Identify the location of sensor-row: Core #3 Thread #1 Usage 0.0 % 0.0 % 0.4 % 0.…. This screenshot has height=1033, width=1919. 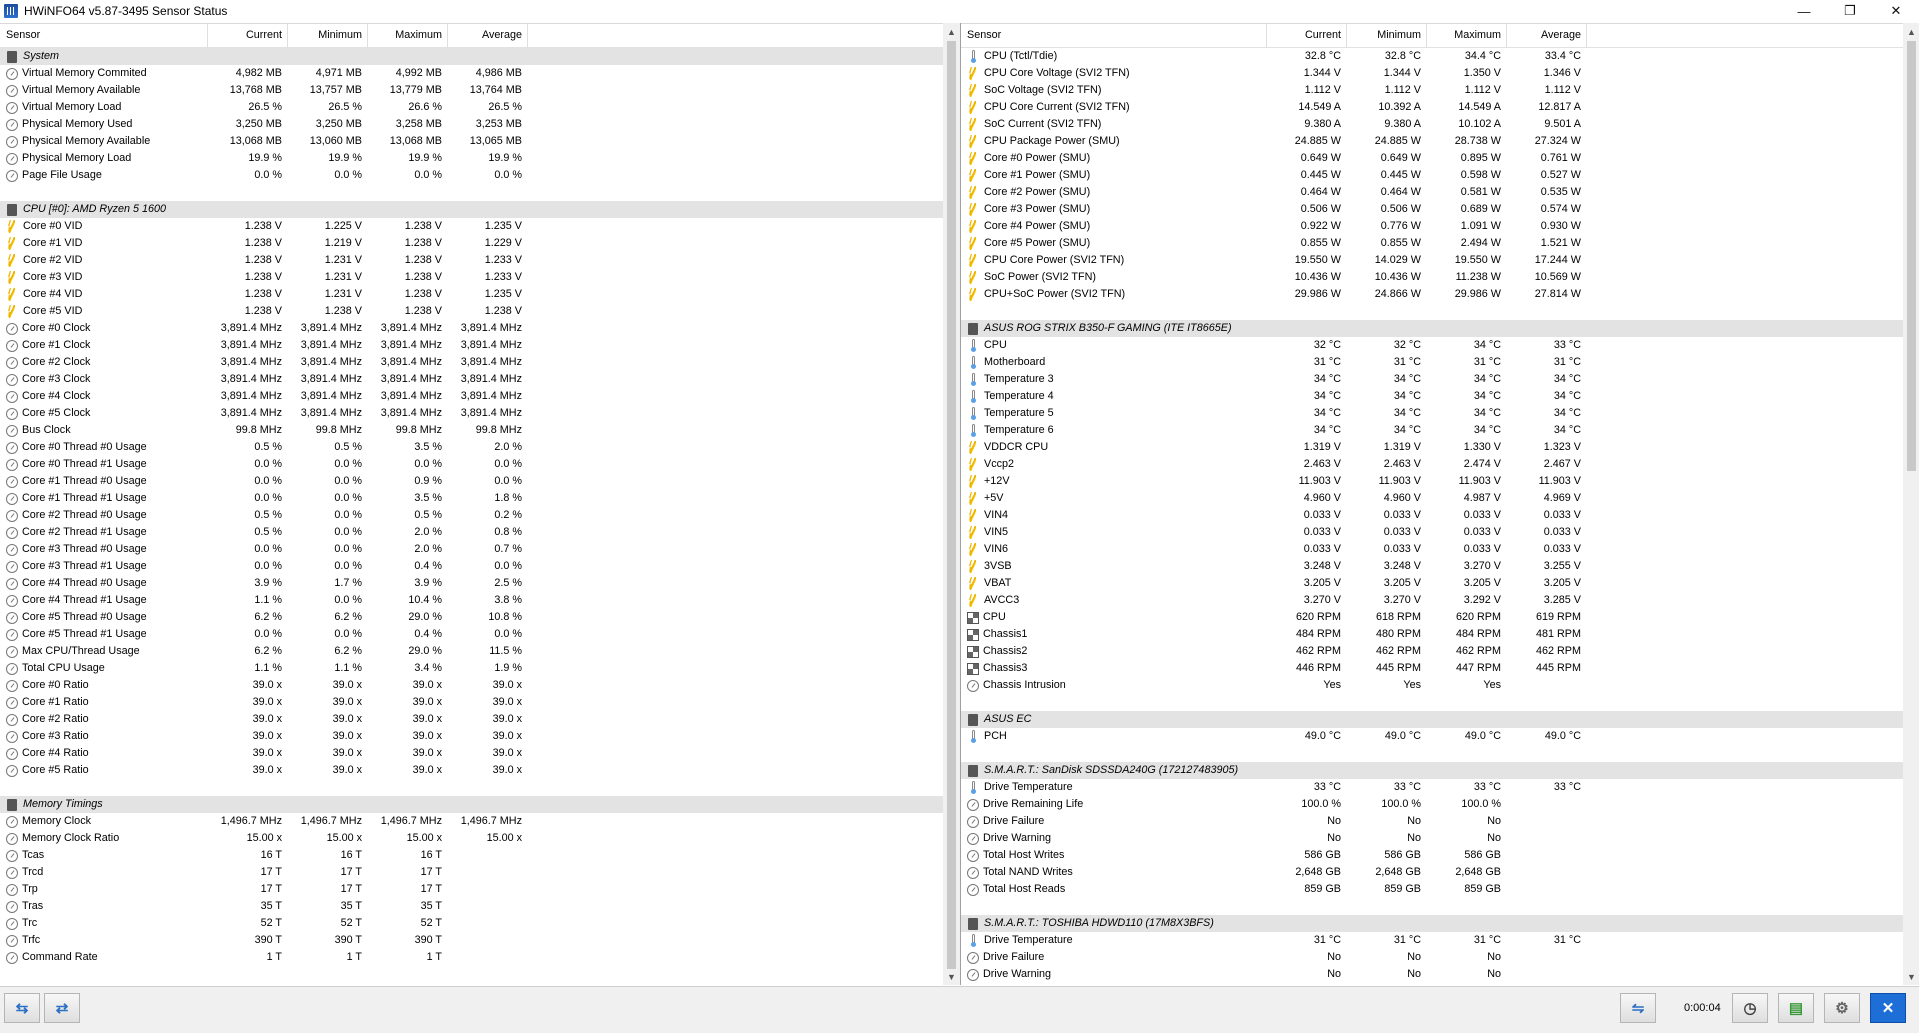
(471, 566).